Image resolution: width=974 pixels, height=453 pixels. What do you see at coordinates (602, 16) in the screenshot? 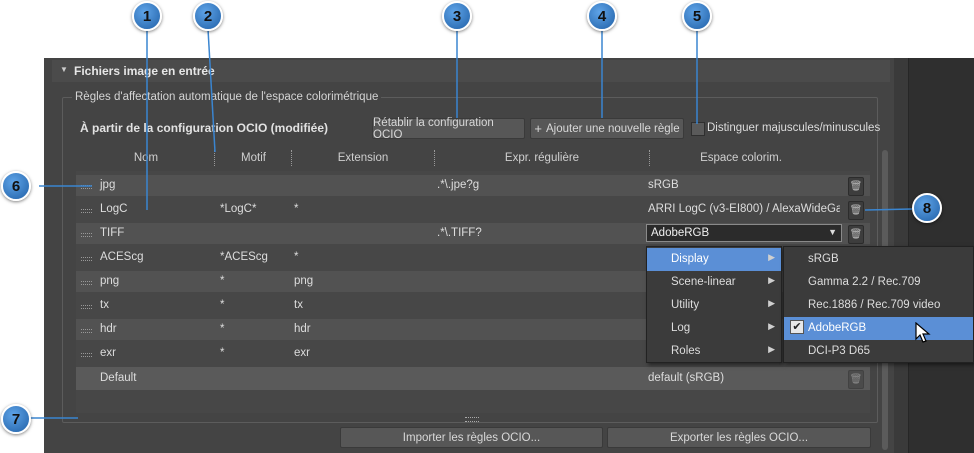
I see `callout-4: 4` at bounding box center [602, 16].